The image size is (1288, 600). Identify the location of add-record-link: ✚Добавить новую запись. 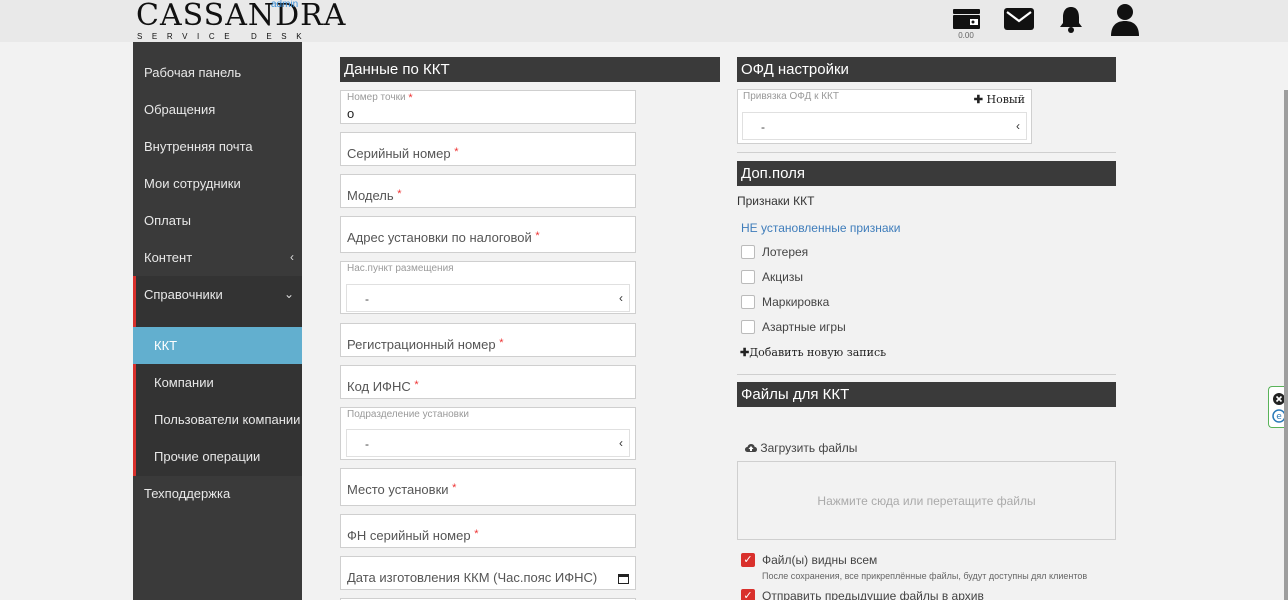
(813, 352).